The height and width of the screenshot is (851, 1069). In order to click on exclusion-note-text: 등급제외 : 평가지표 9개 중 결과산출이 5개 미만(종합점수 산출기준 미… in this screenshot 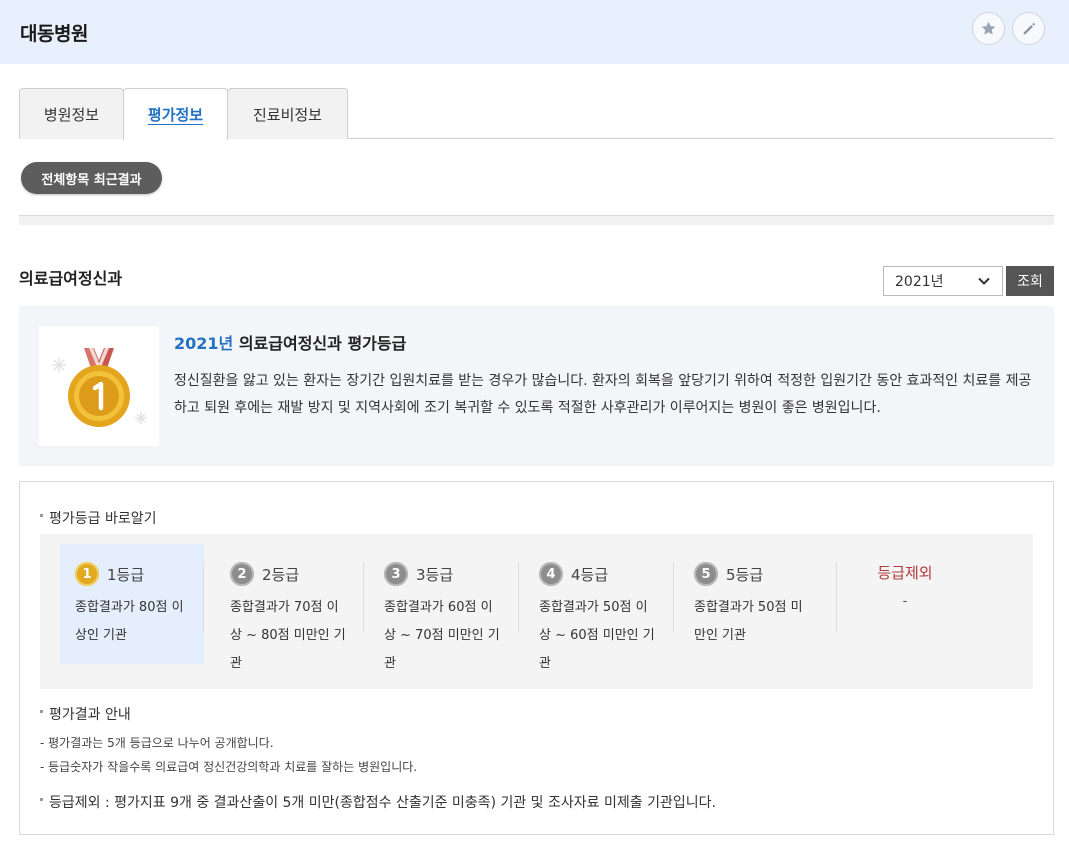, I will do `click(382, 803)`.